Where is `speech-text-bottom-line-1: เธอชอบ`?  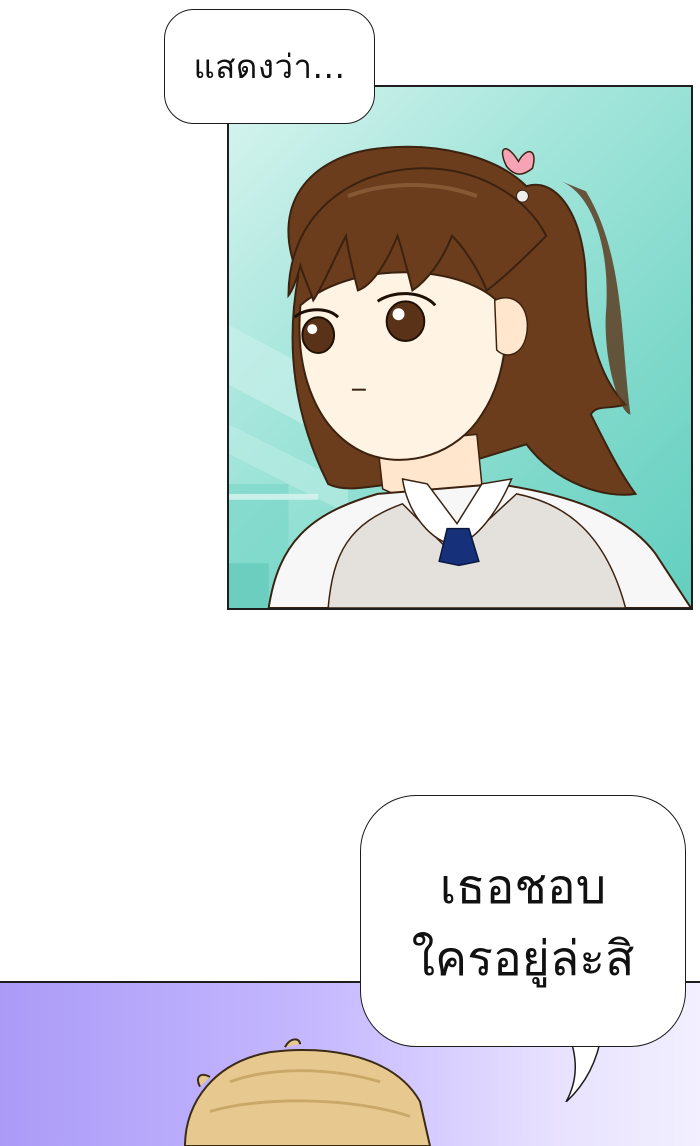 speech-text-bottom-line-1: เธอชอบ is located at coordinates (523, 887).